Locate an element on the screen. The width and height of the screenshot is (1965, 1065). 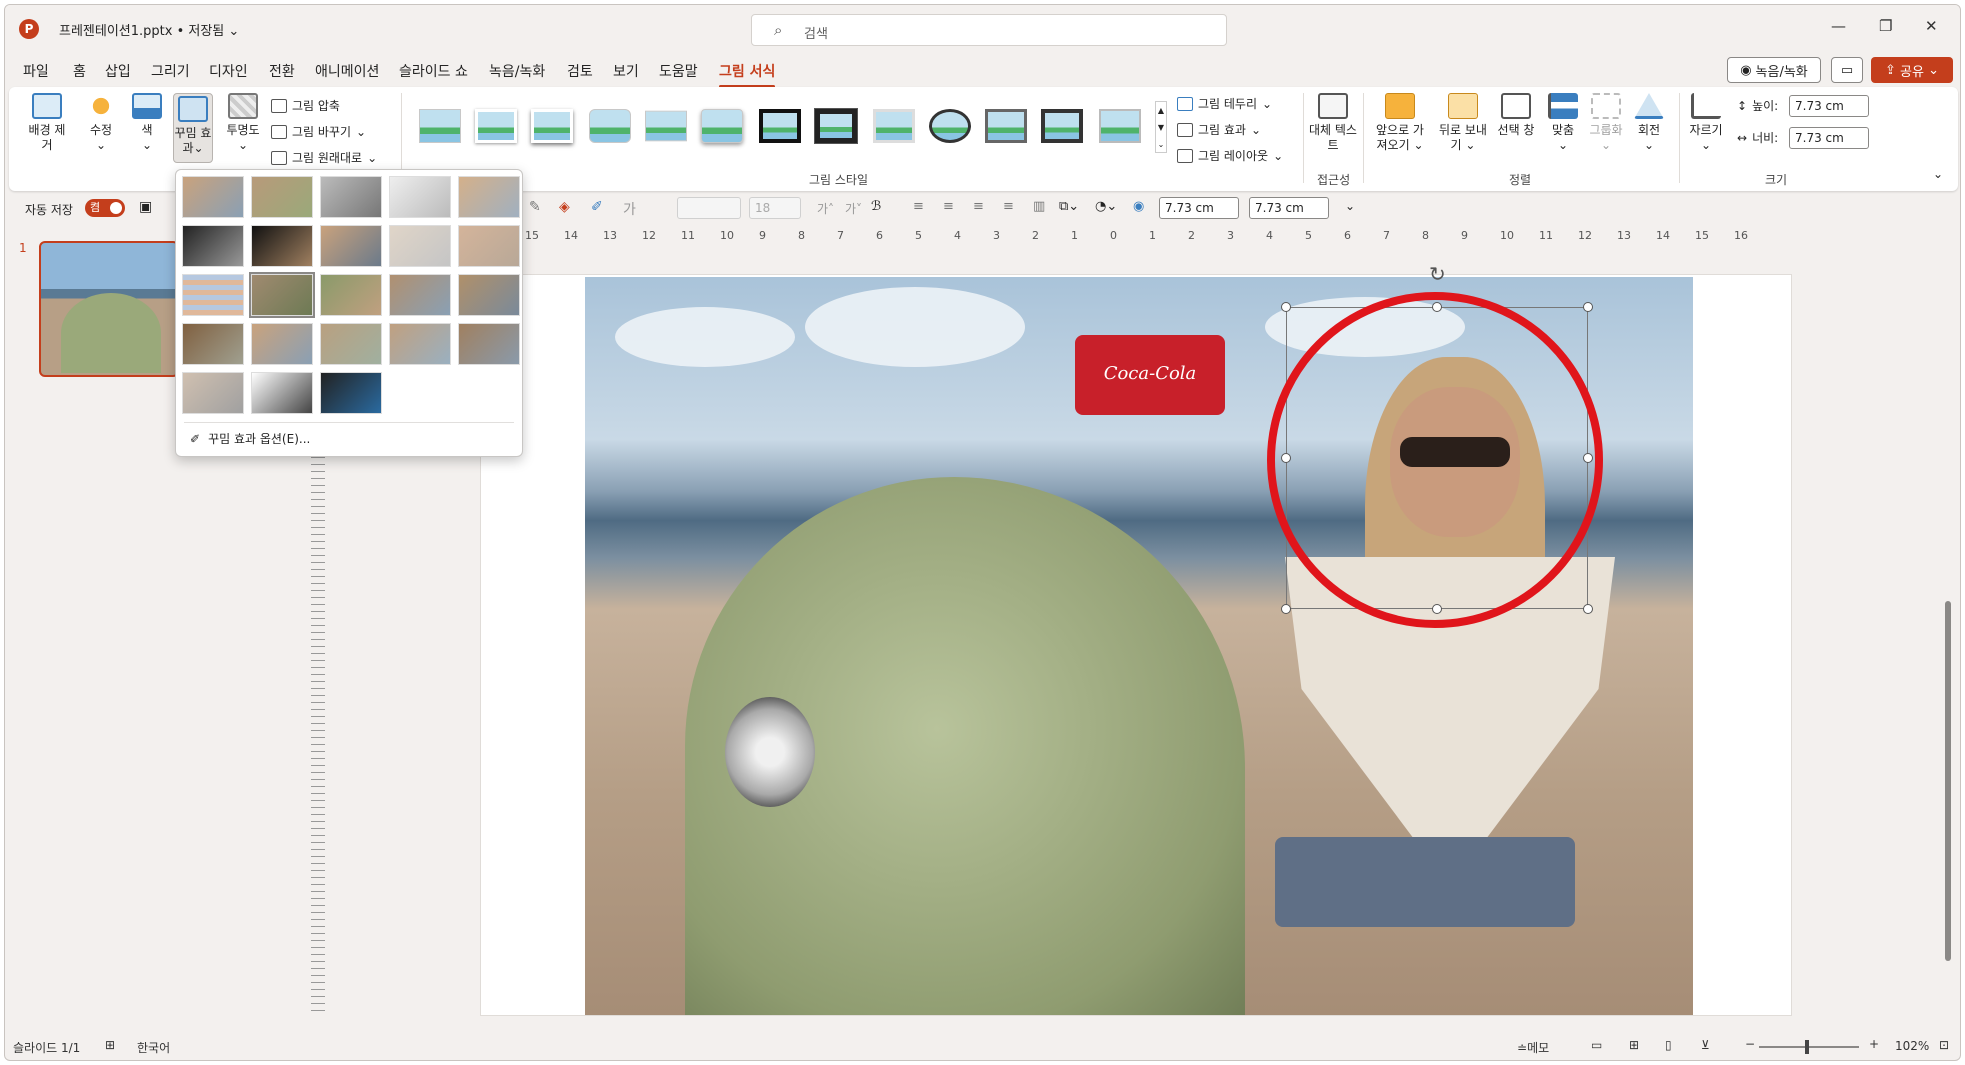
quick-width-input: 7.73 cm is located at coordinates (1289, 208).